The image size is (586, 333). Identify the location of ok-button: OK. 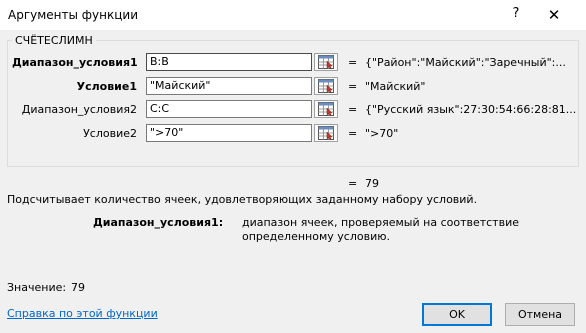
(457, 314).